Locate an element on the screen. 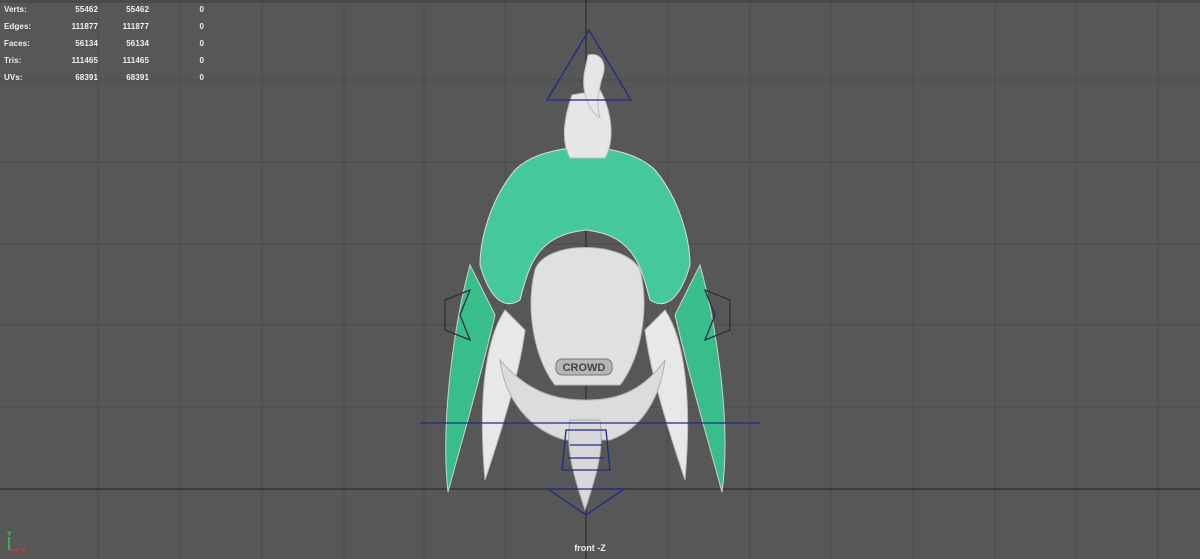  axis-x-label: X is located at coordinates (23, 551).